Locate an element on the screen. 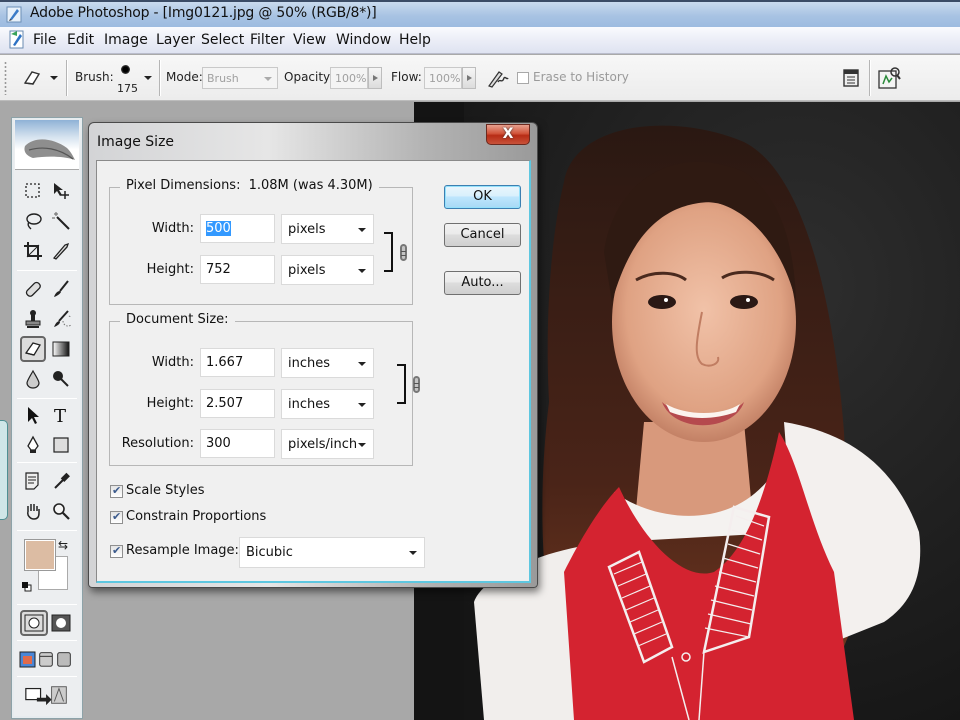 The width and height of the screenshot is (960, 720). dodge-tool is located at coordinates (61, 379).